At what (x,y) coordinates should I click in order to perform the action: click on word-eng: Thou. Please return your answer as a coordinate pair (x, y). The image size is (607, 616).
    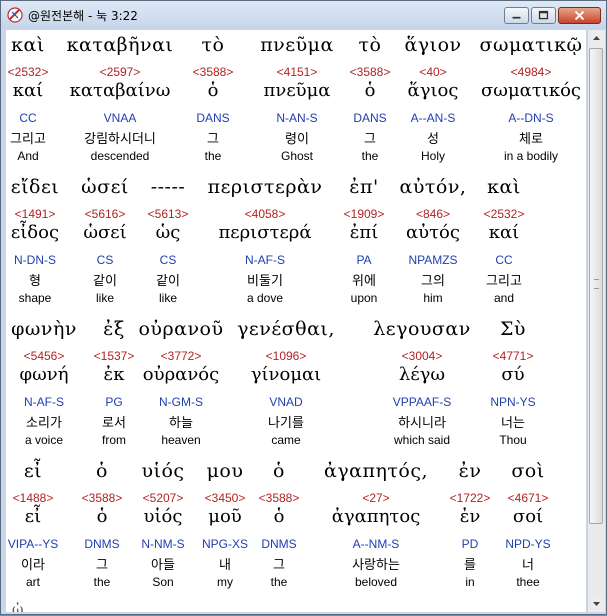
    Looking at the image, I should click on (513, 440).